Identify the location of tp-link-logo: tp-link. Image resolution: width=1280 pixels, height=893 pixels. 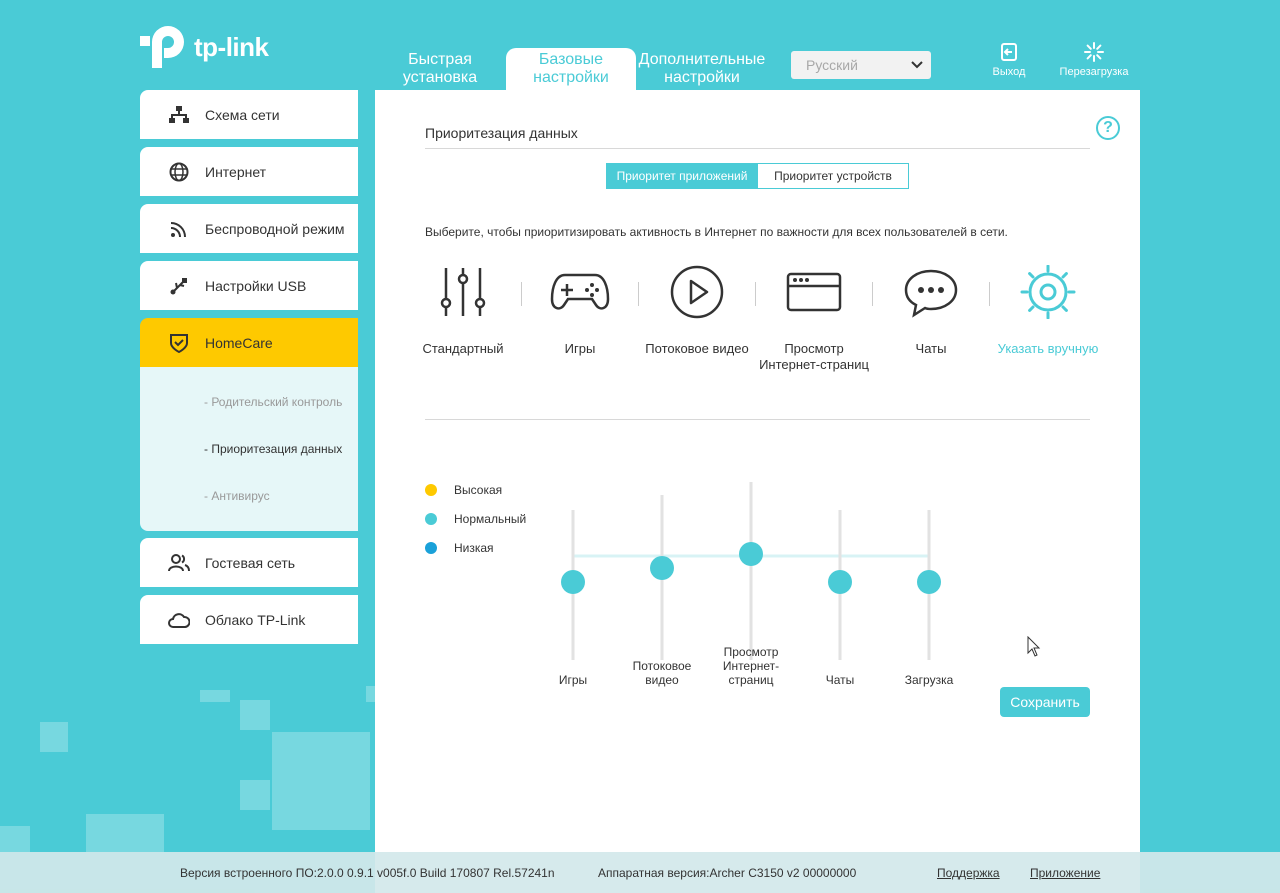
(204, 47).